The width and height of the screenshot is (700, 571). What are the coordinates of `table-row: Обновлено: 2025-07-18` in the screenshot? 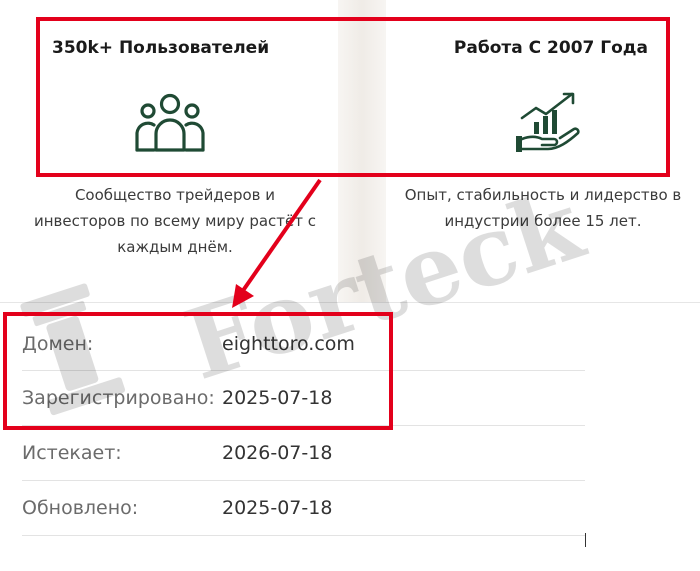 It's located at (303, 508).